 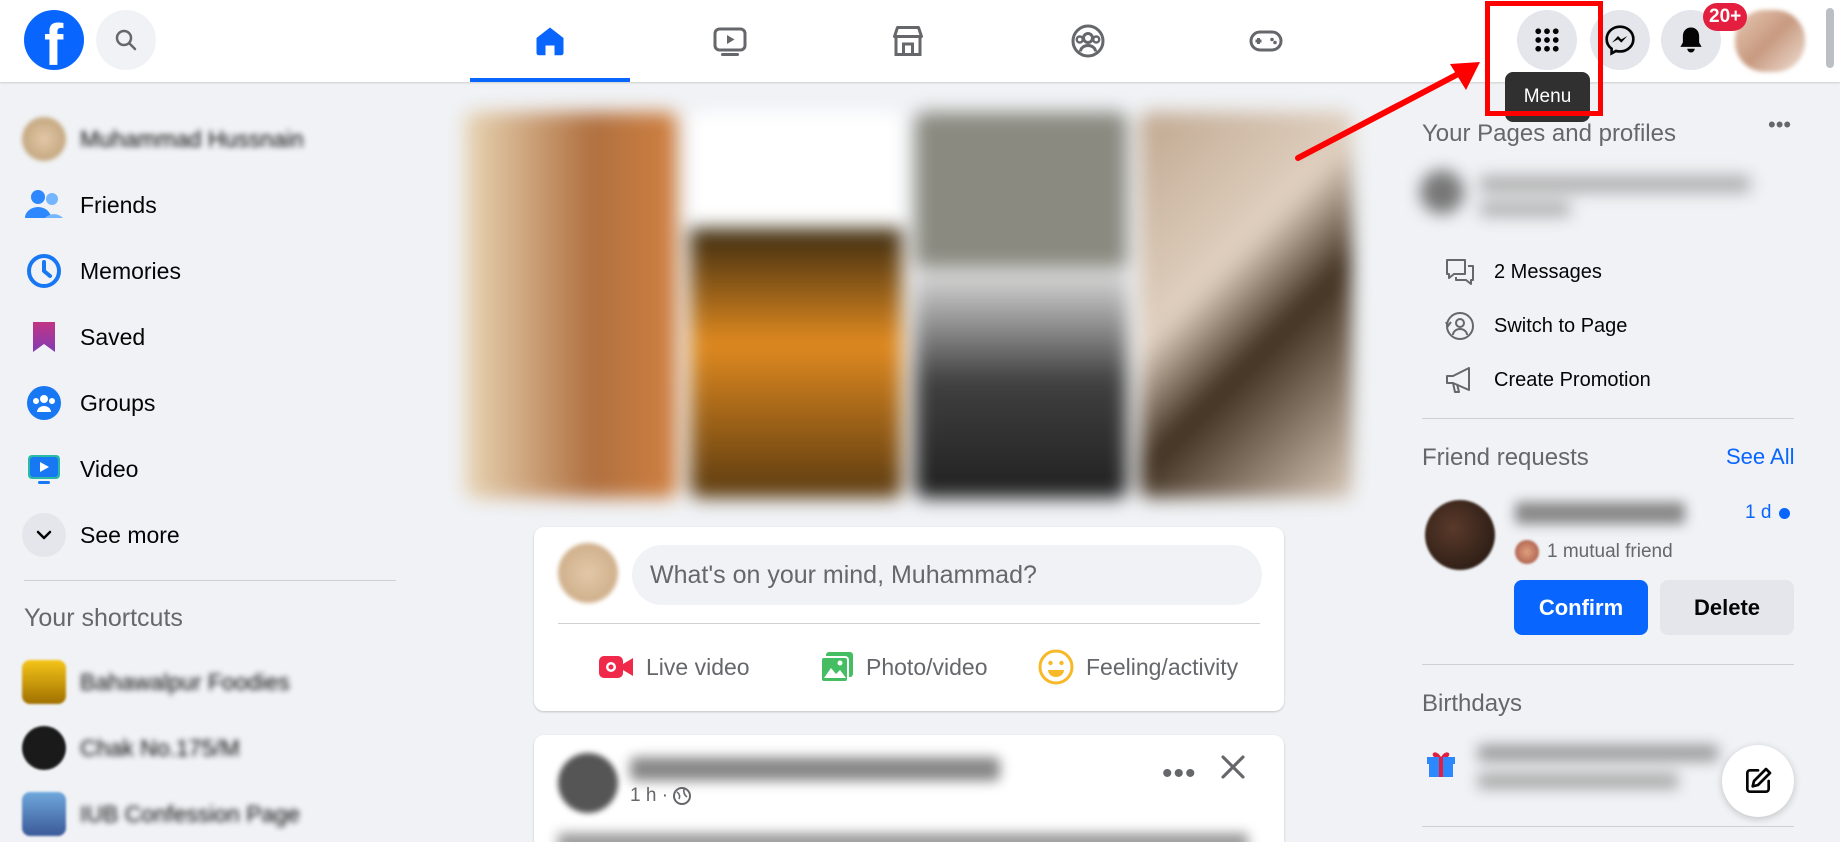 What do you see at coordinates (1521, 272) in the screenshot?
I see `page-messages-item: 2 Messages` at bounding box center [1521, 272].